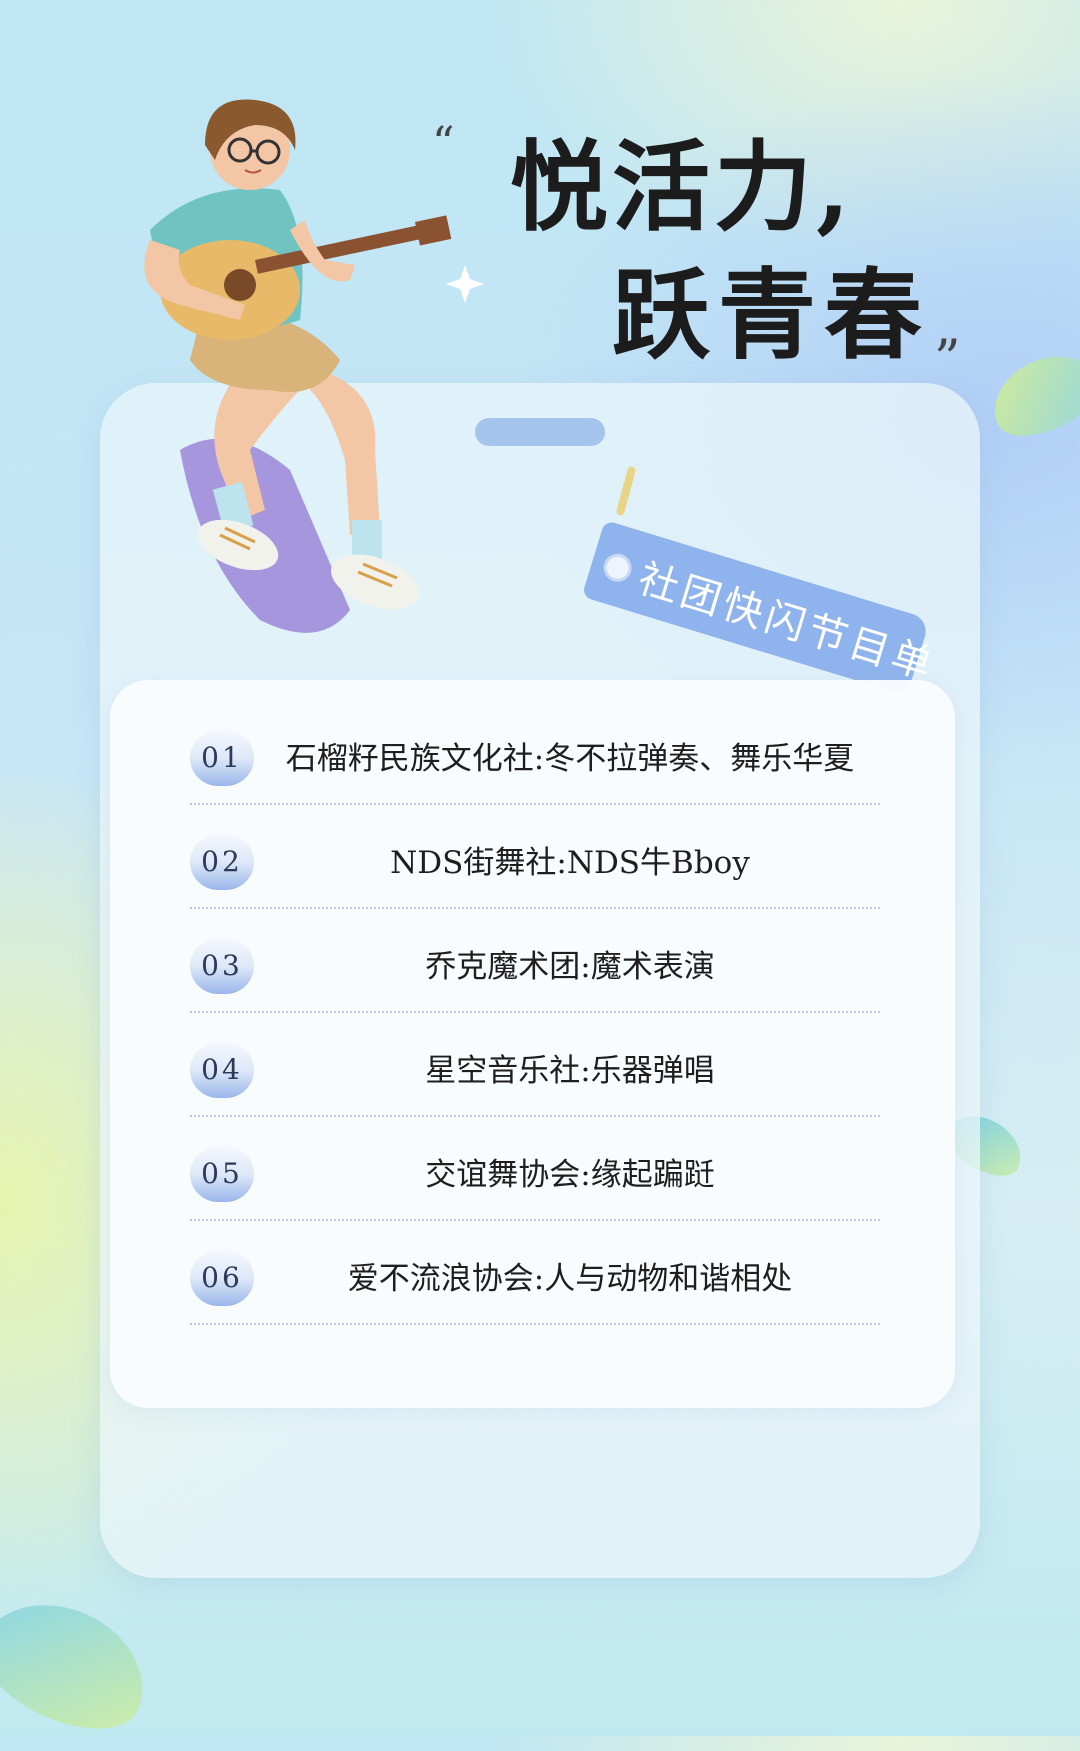 This screenshot has height=1751, width=1080. I want to click on item-text: 乔克魔术团:魔术表演, so click(570, 967).